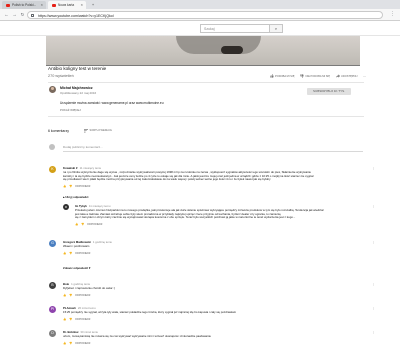 The width and height of the screenshot is (400, 356). What do you see at coordinates (32, 15) in the screenshot?
I see `lock-icon` at bounding box center [32, 15].